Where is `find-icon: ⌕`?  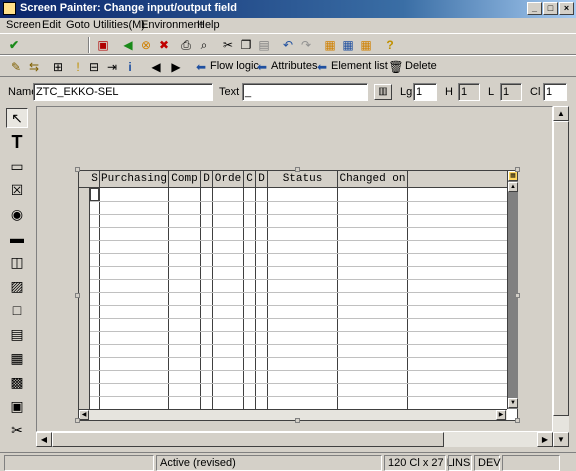
find-icon: ⌕ is located at coordinates (204, 45).